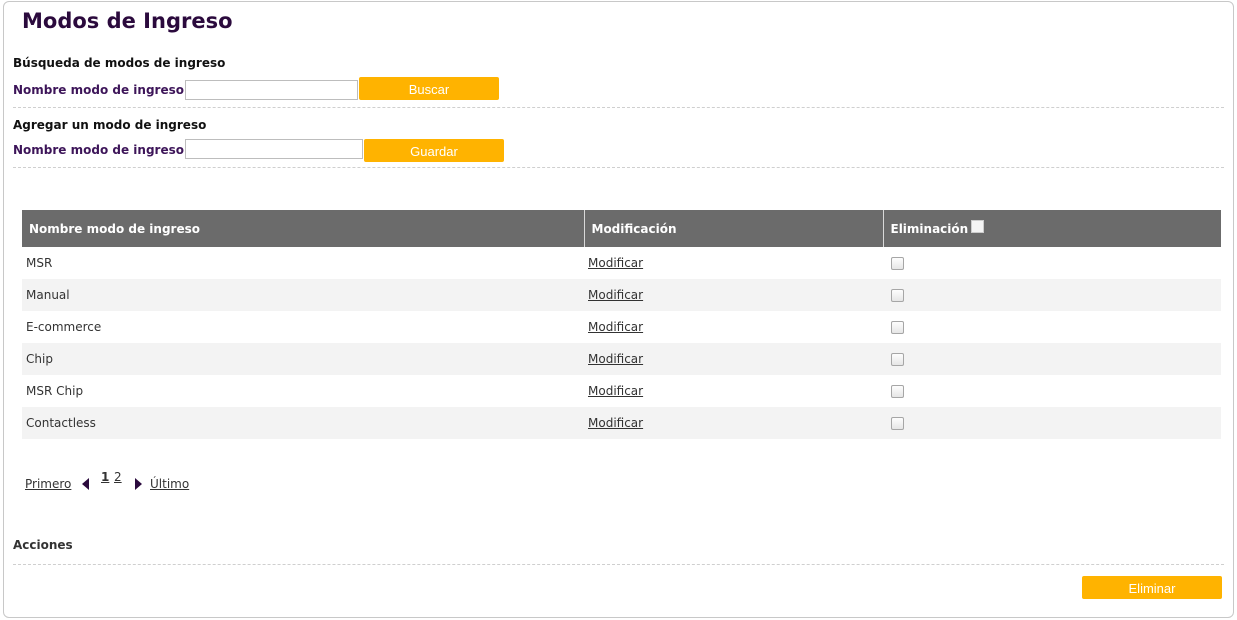  Describe the element at coordinates (618, 167) in the screenshot. I see `add-divider` at that location.